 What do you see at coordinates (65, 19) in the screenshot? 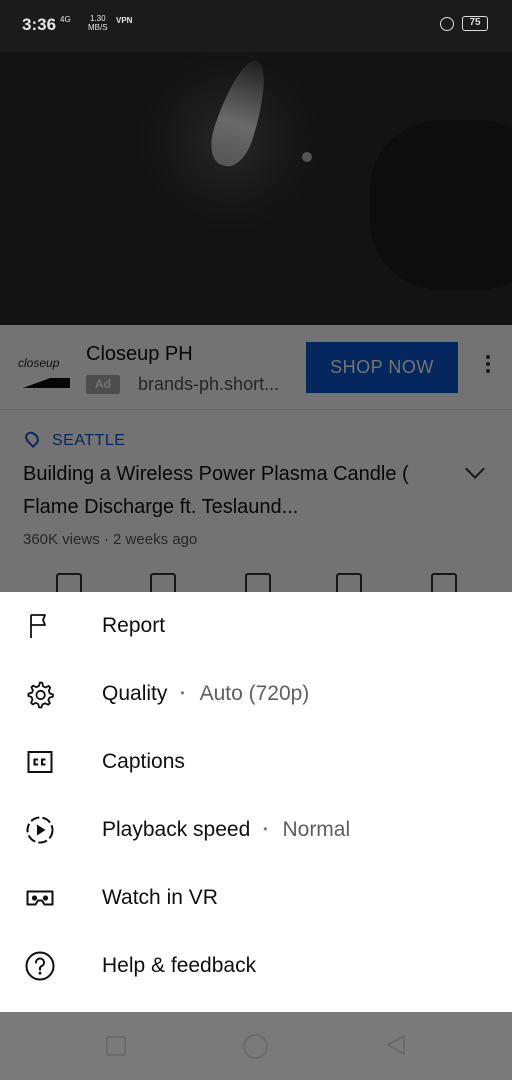
I see `network-indicator: 4G` at bounding box center [65, 19].